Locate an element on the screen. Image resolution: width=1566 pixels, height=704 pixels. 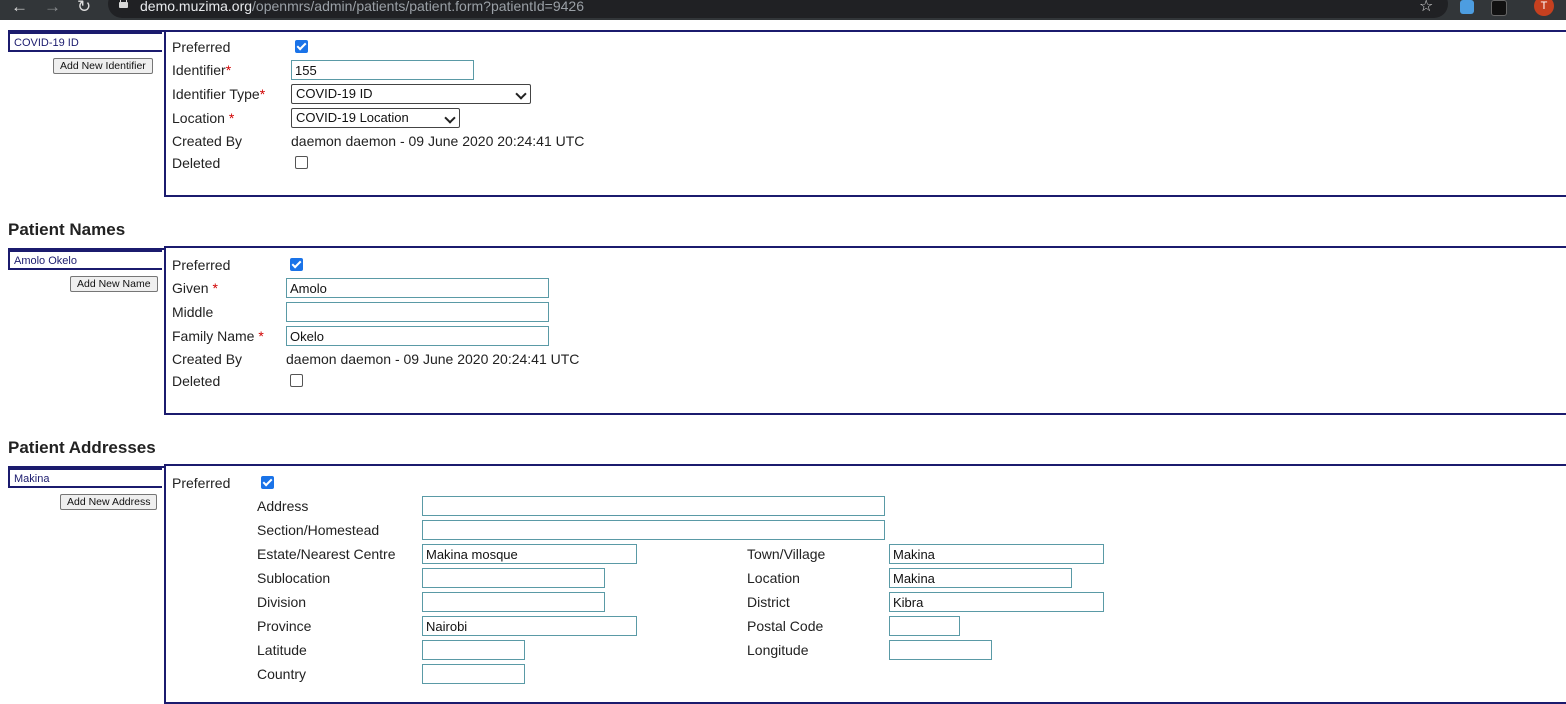
town-village-label: Town/Village is located at coordinates (786, 554).